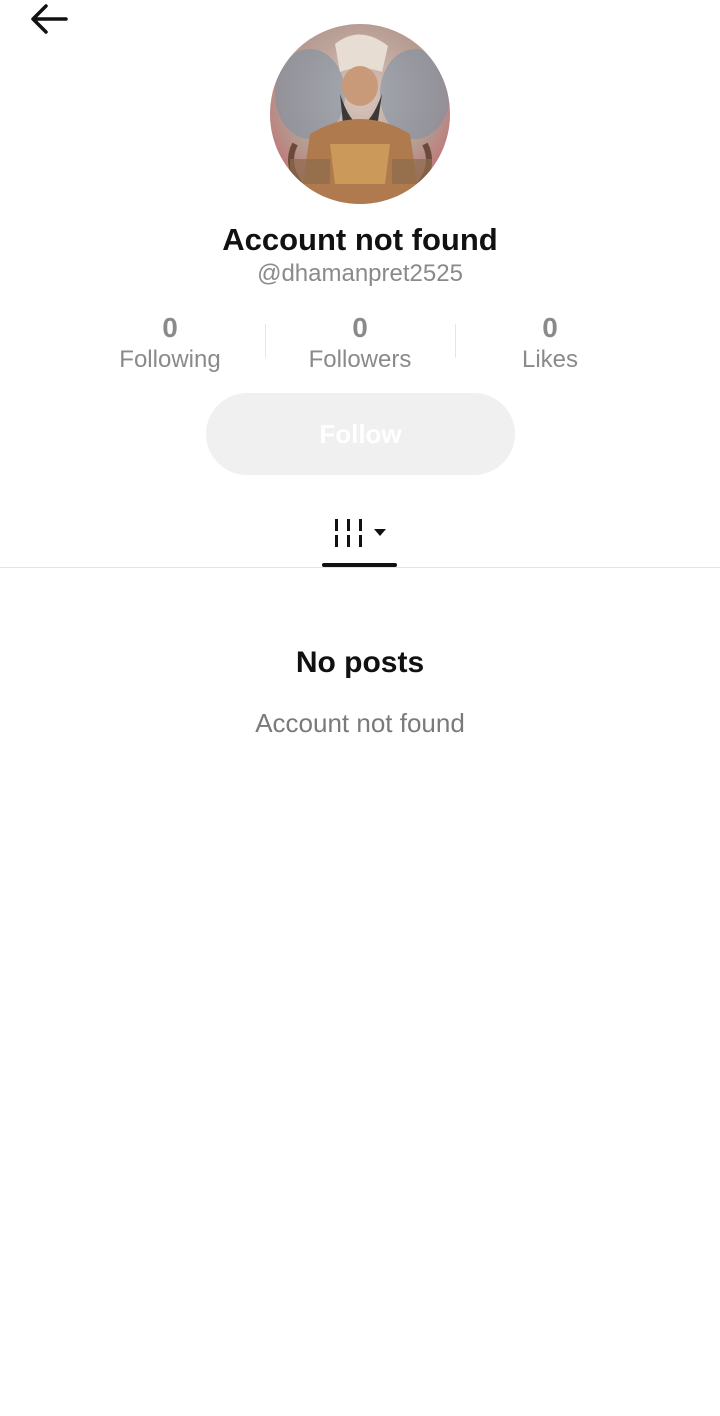 The image size is (720, 1416). I want to click on avatar, so click(360, 114).